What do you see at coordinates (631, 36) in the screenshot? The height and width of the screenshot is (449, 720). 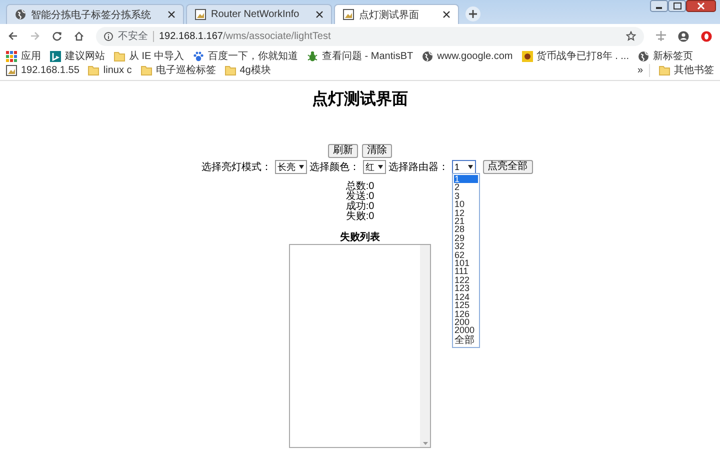 I see `star-icon` at bounding box center [631, 36].